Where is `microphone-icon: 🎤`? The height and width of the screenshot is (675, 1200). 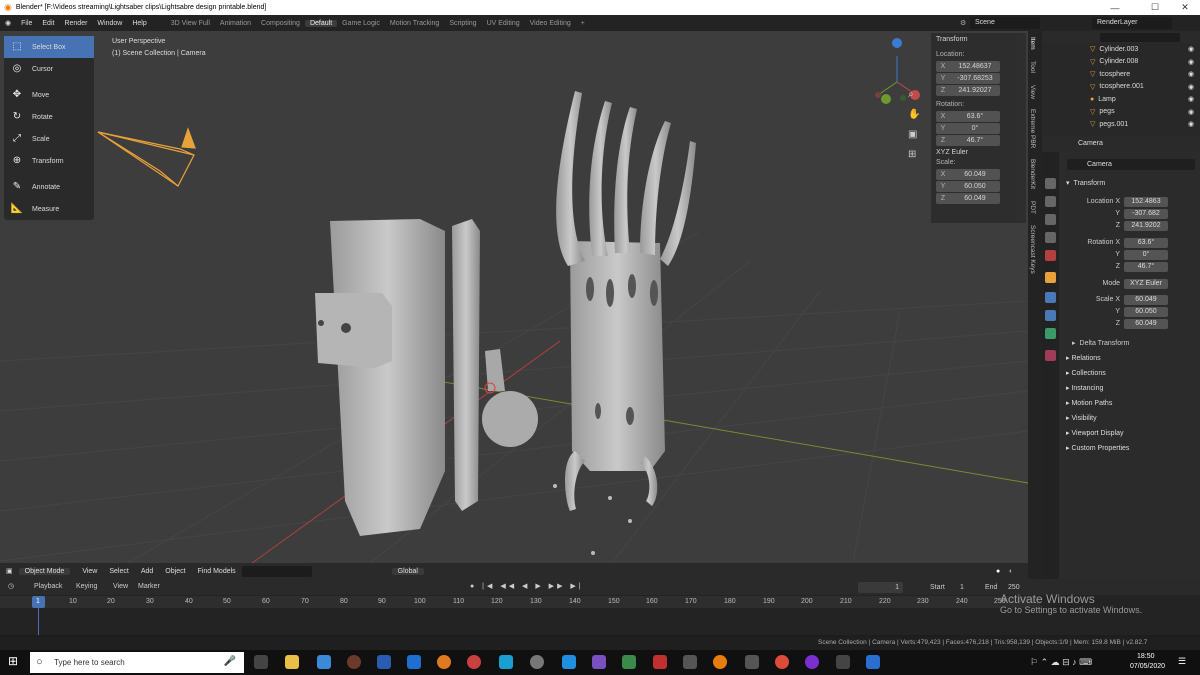
microphone-icon: 🎤 is located at coordinates (230, 661).